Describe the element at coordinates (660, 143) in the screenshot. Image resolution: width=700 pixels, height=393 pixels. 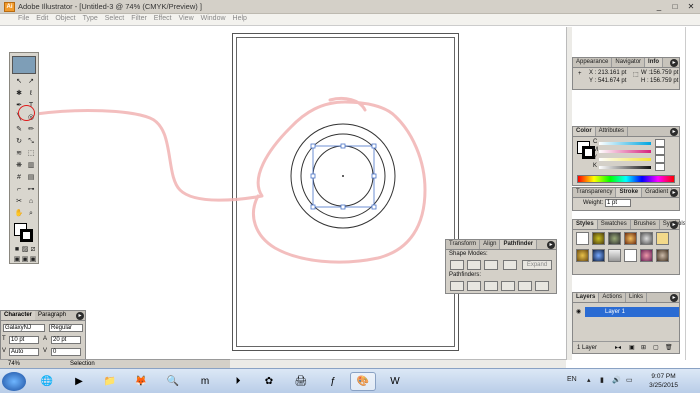
I see `cyan-value-field` at that location.